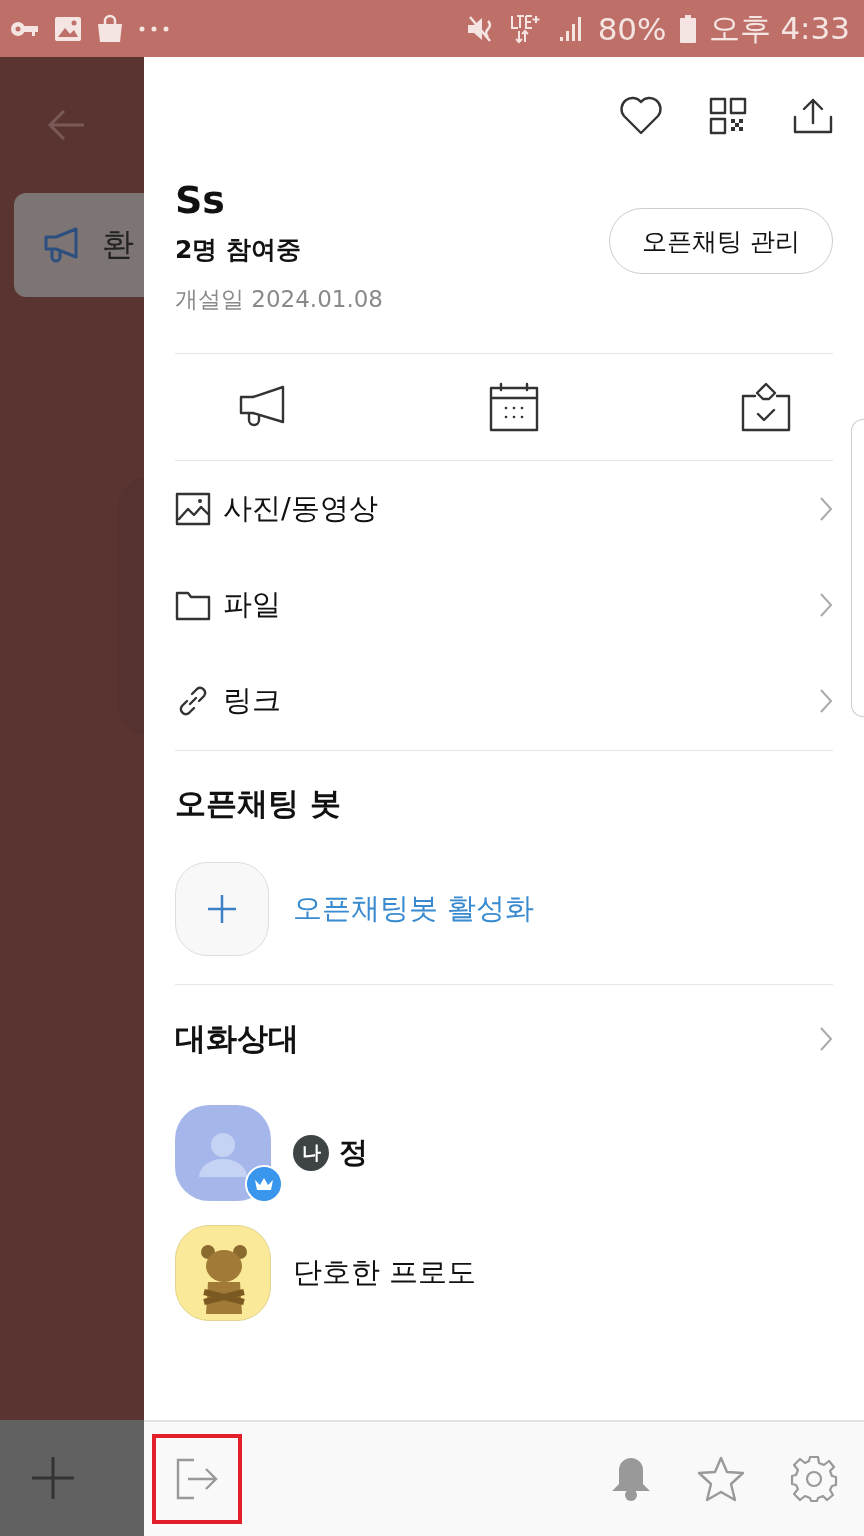 Image resolution: width=864 pixels, height=1536 pixels. I want to click on qr-code-icon, so click(728, 115).